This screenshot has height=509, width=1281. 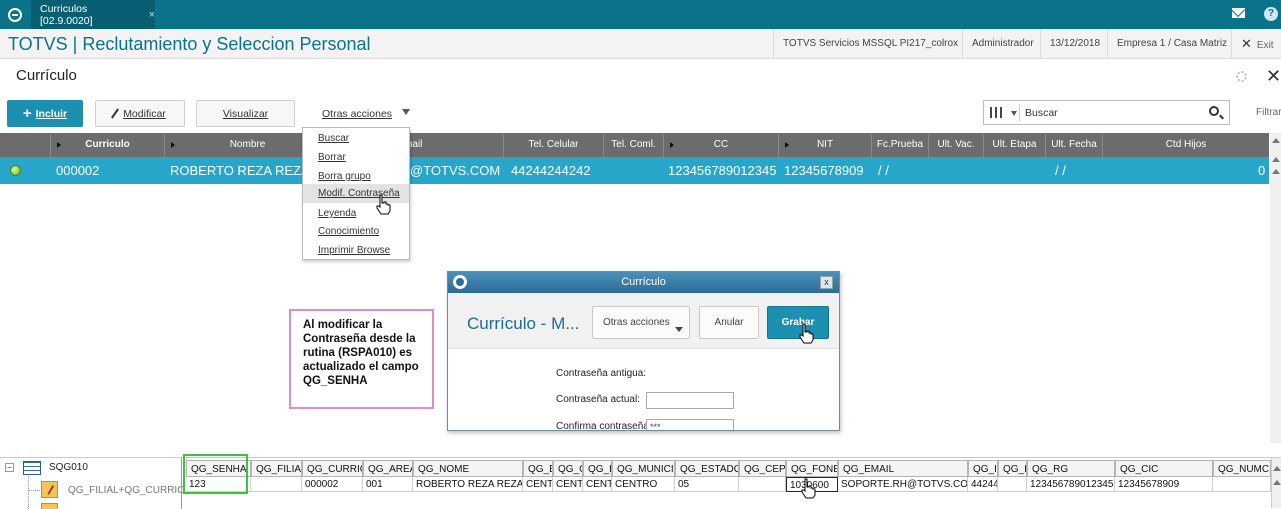 I want to click on db-cell: ROBERTO REZA REZA, so click(x=468, y=484).